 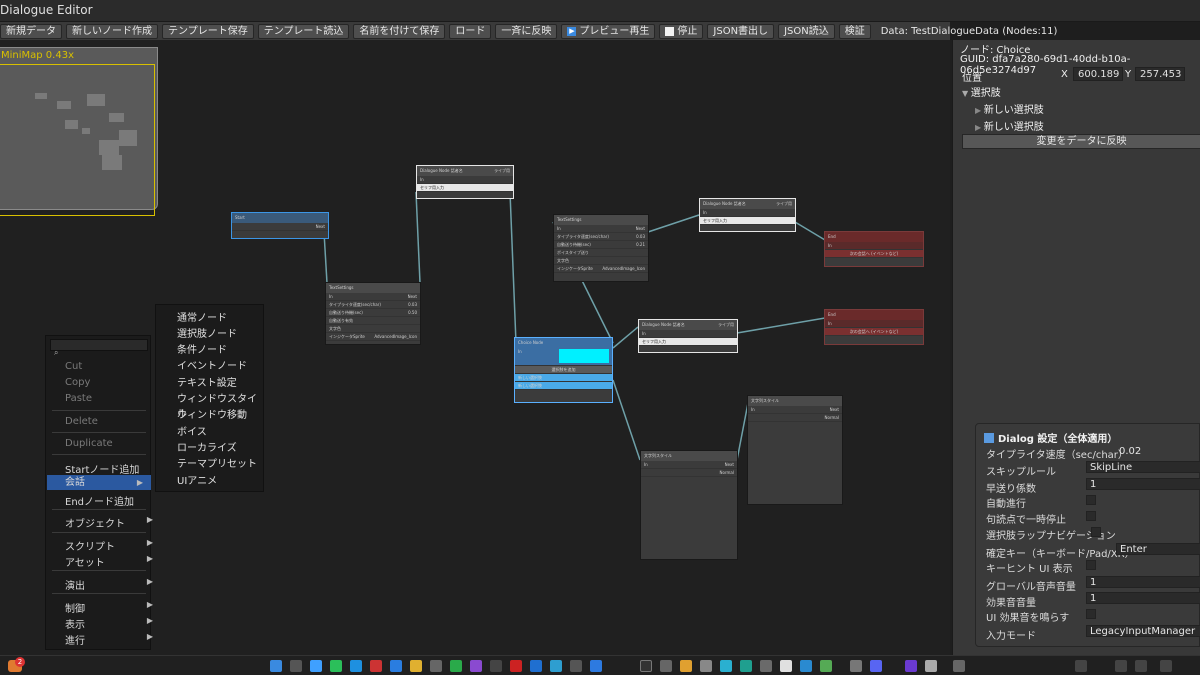 I want to click on color-swatch, so click(x=584, y=356).